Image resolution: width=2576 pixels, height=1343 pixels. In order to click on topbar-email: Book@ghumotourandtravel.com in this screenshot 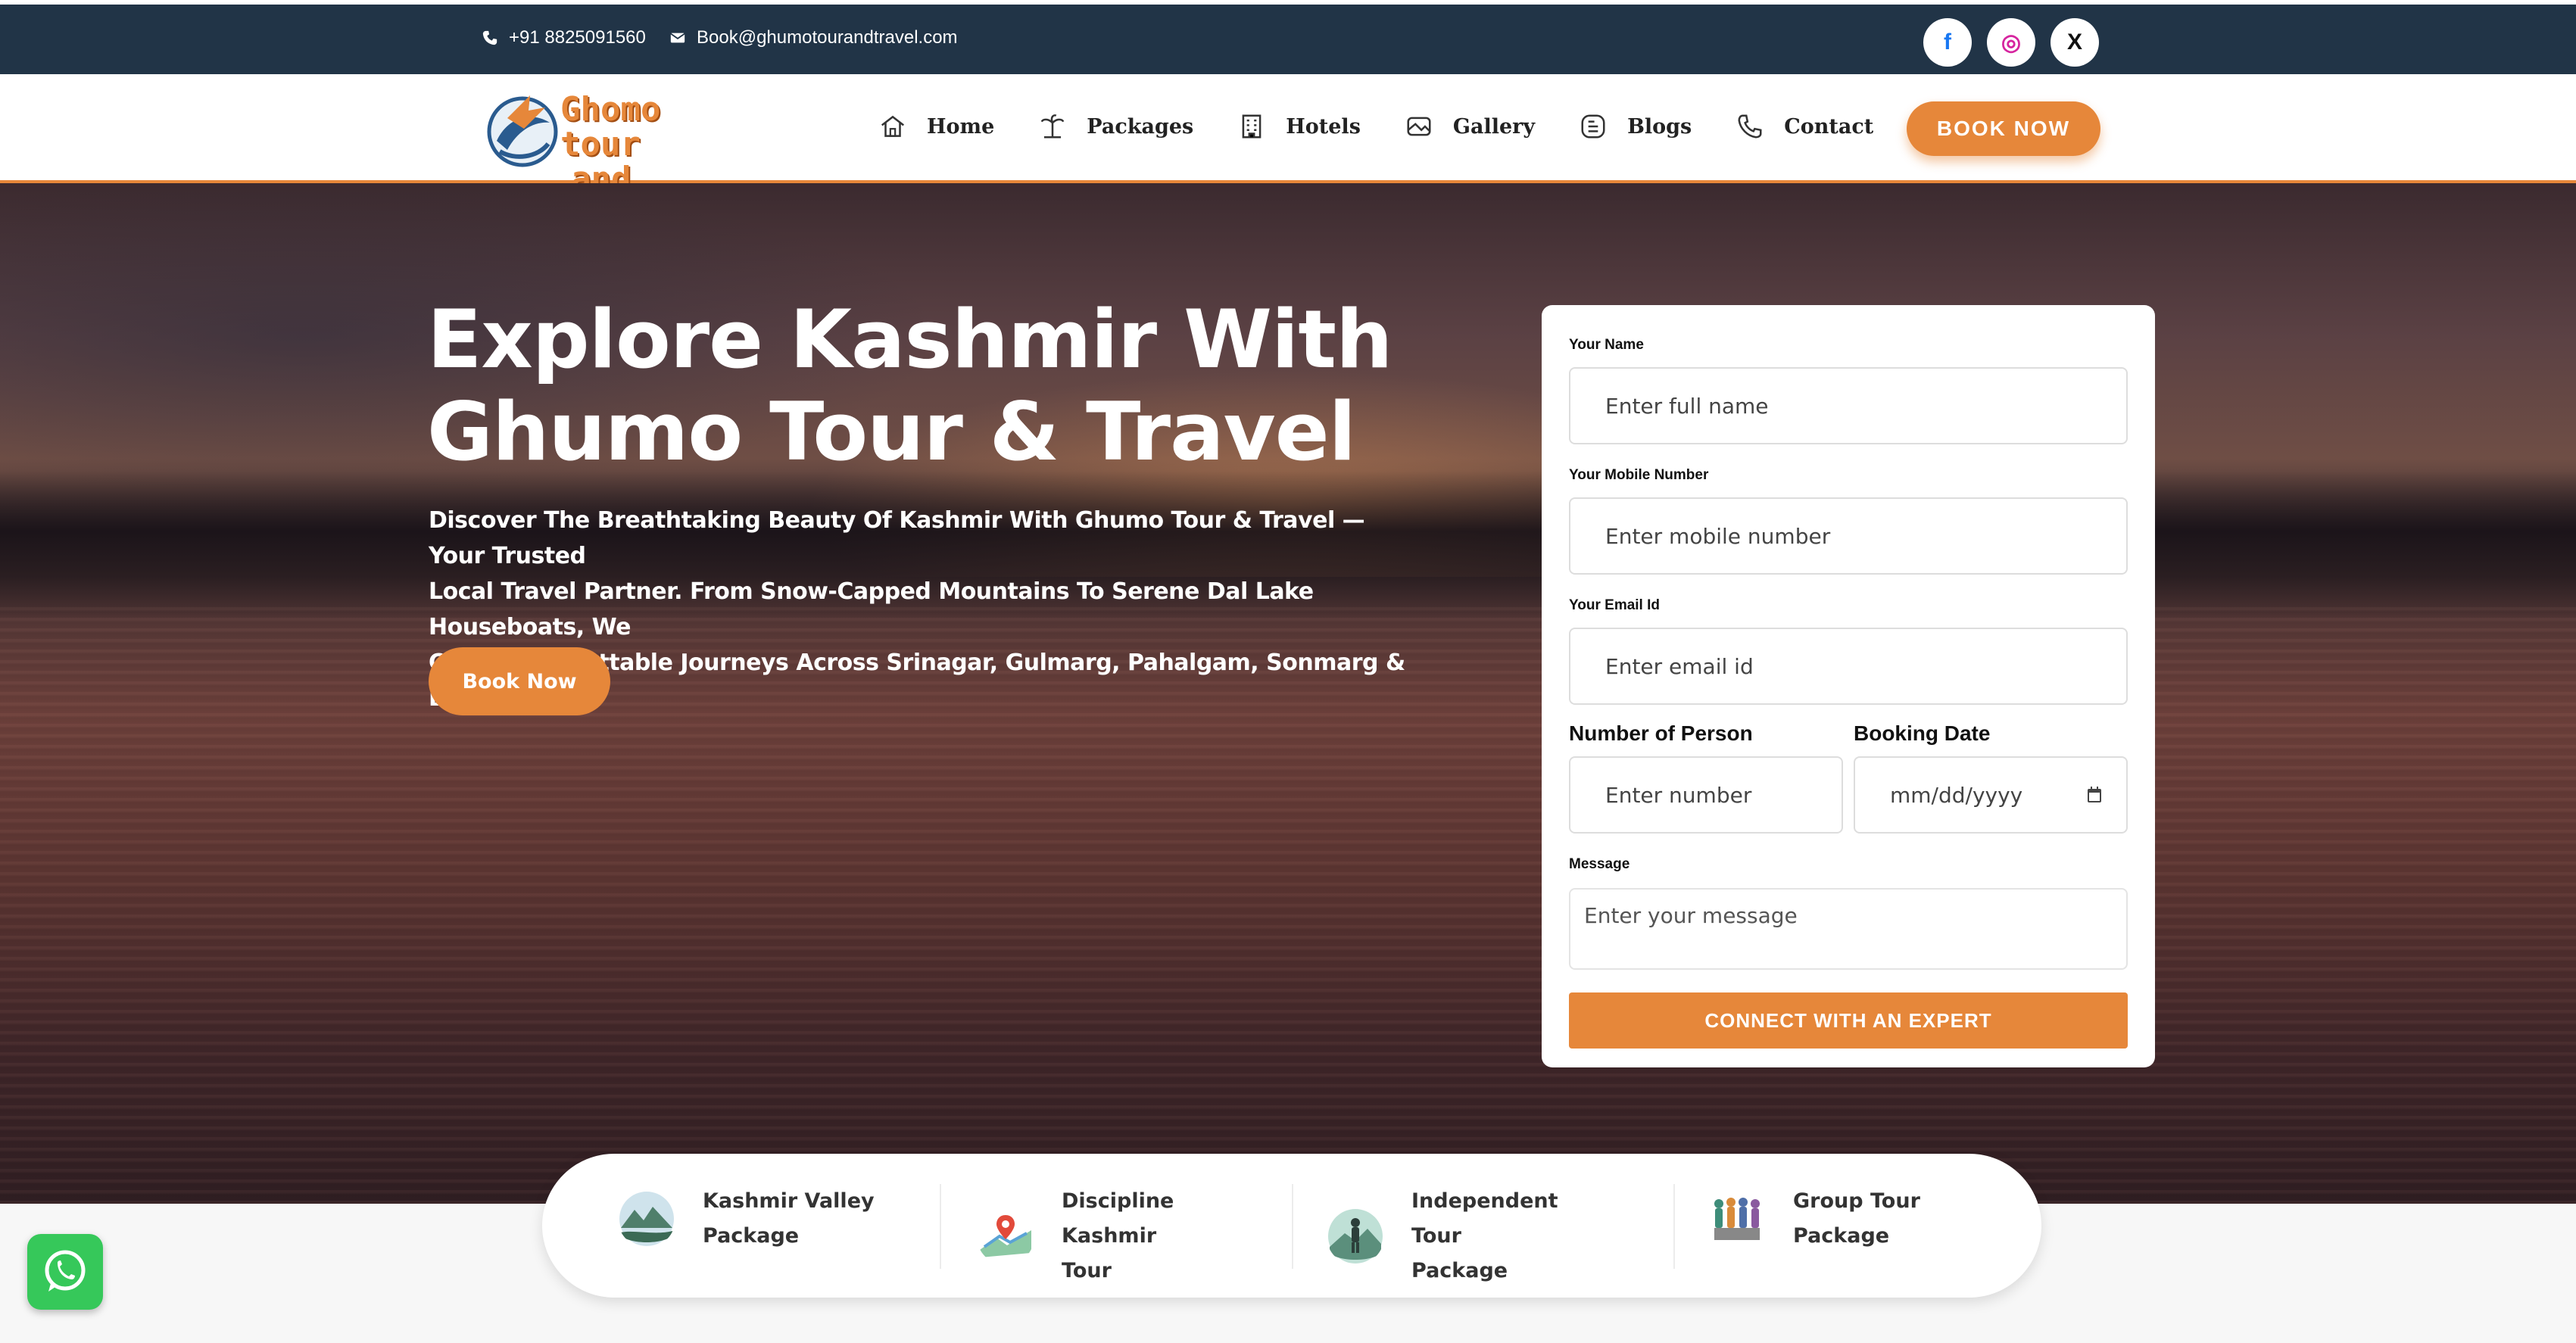, I will do `click(813, 37)`.